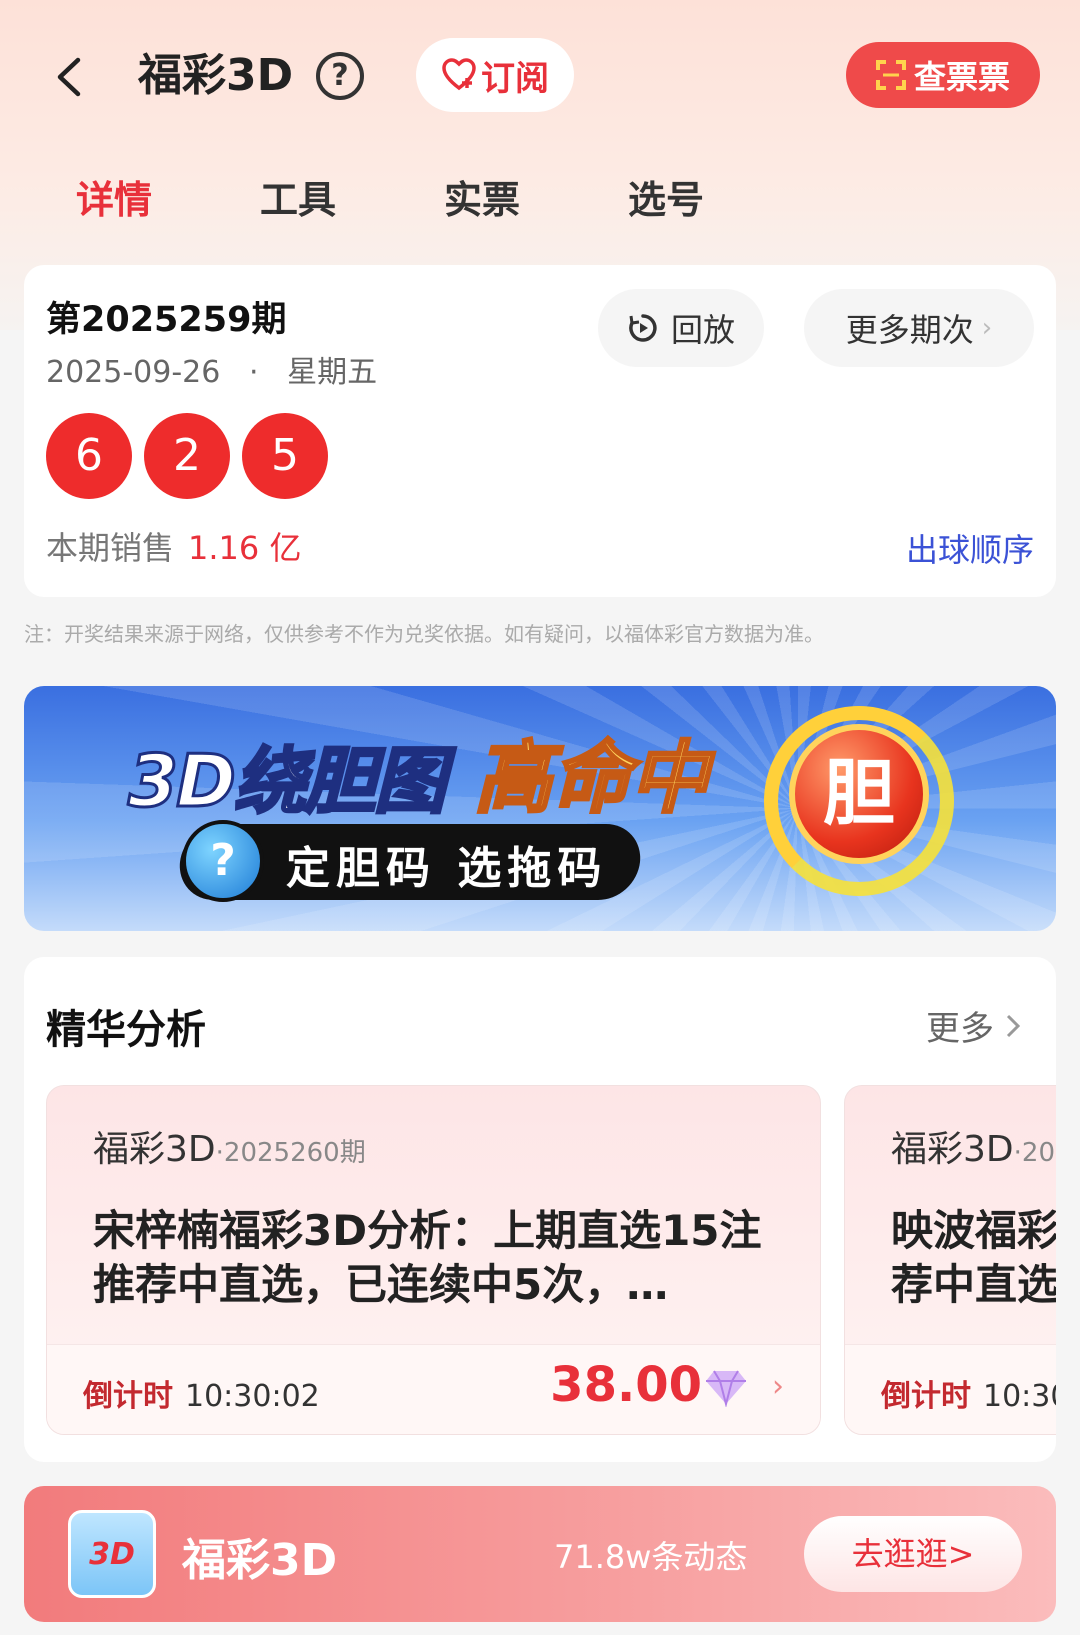  I want to click on subscribe-label: 订阅, so click(515, 78).